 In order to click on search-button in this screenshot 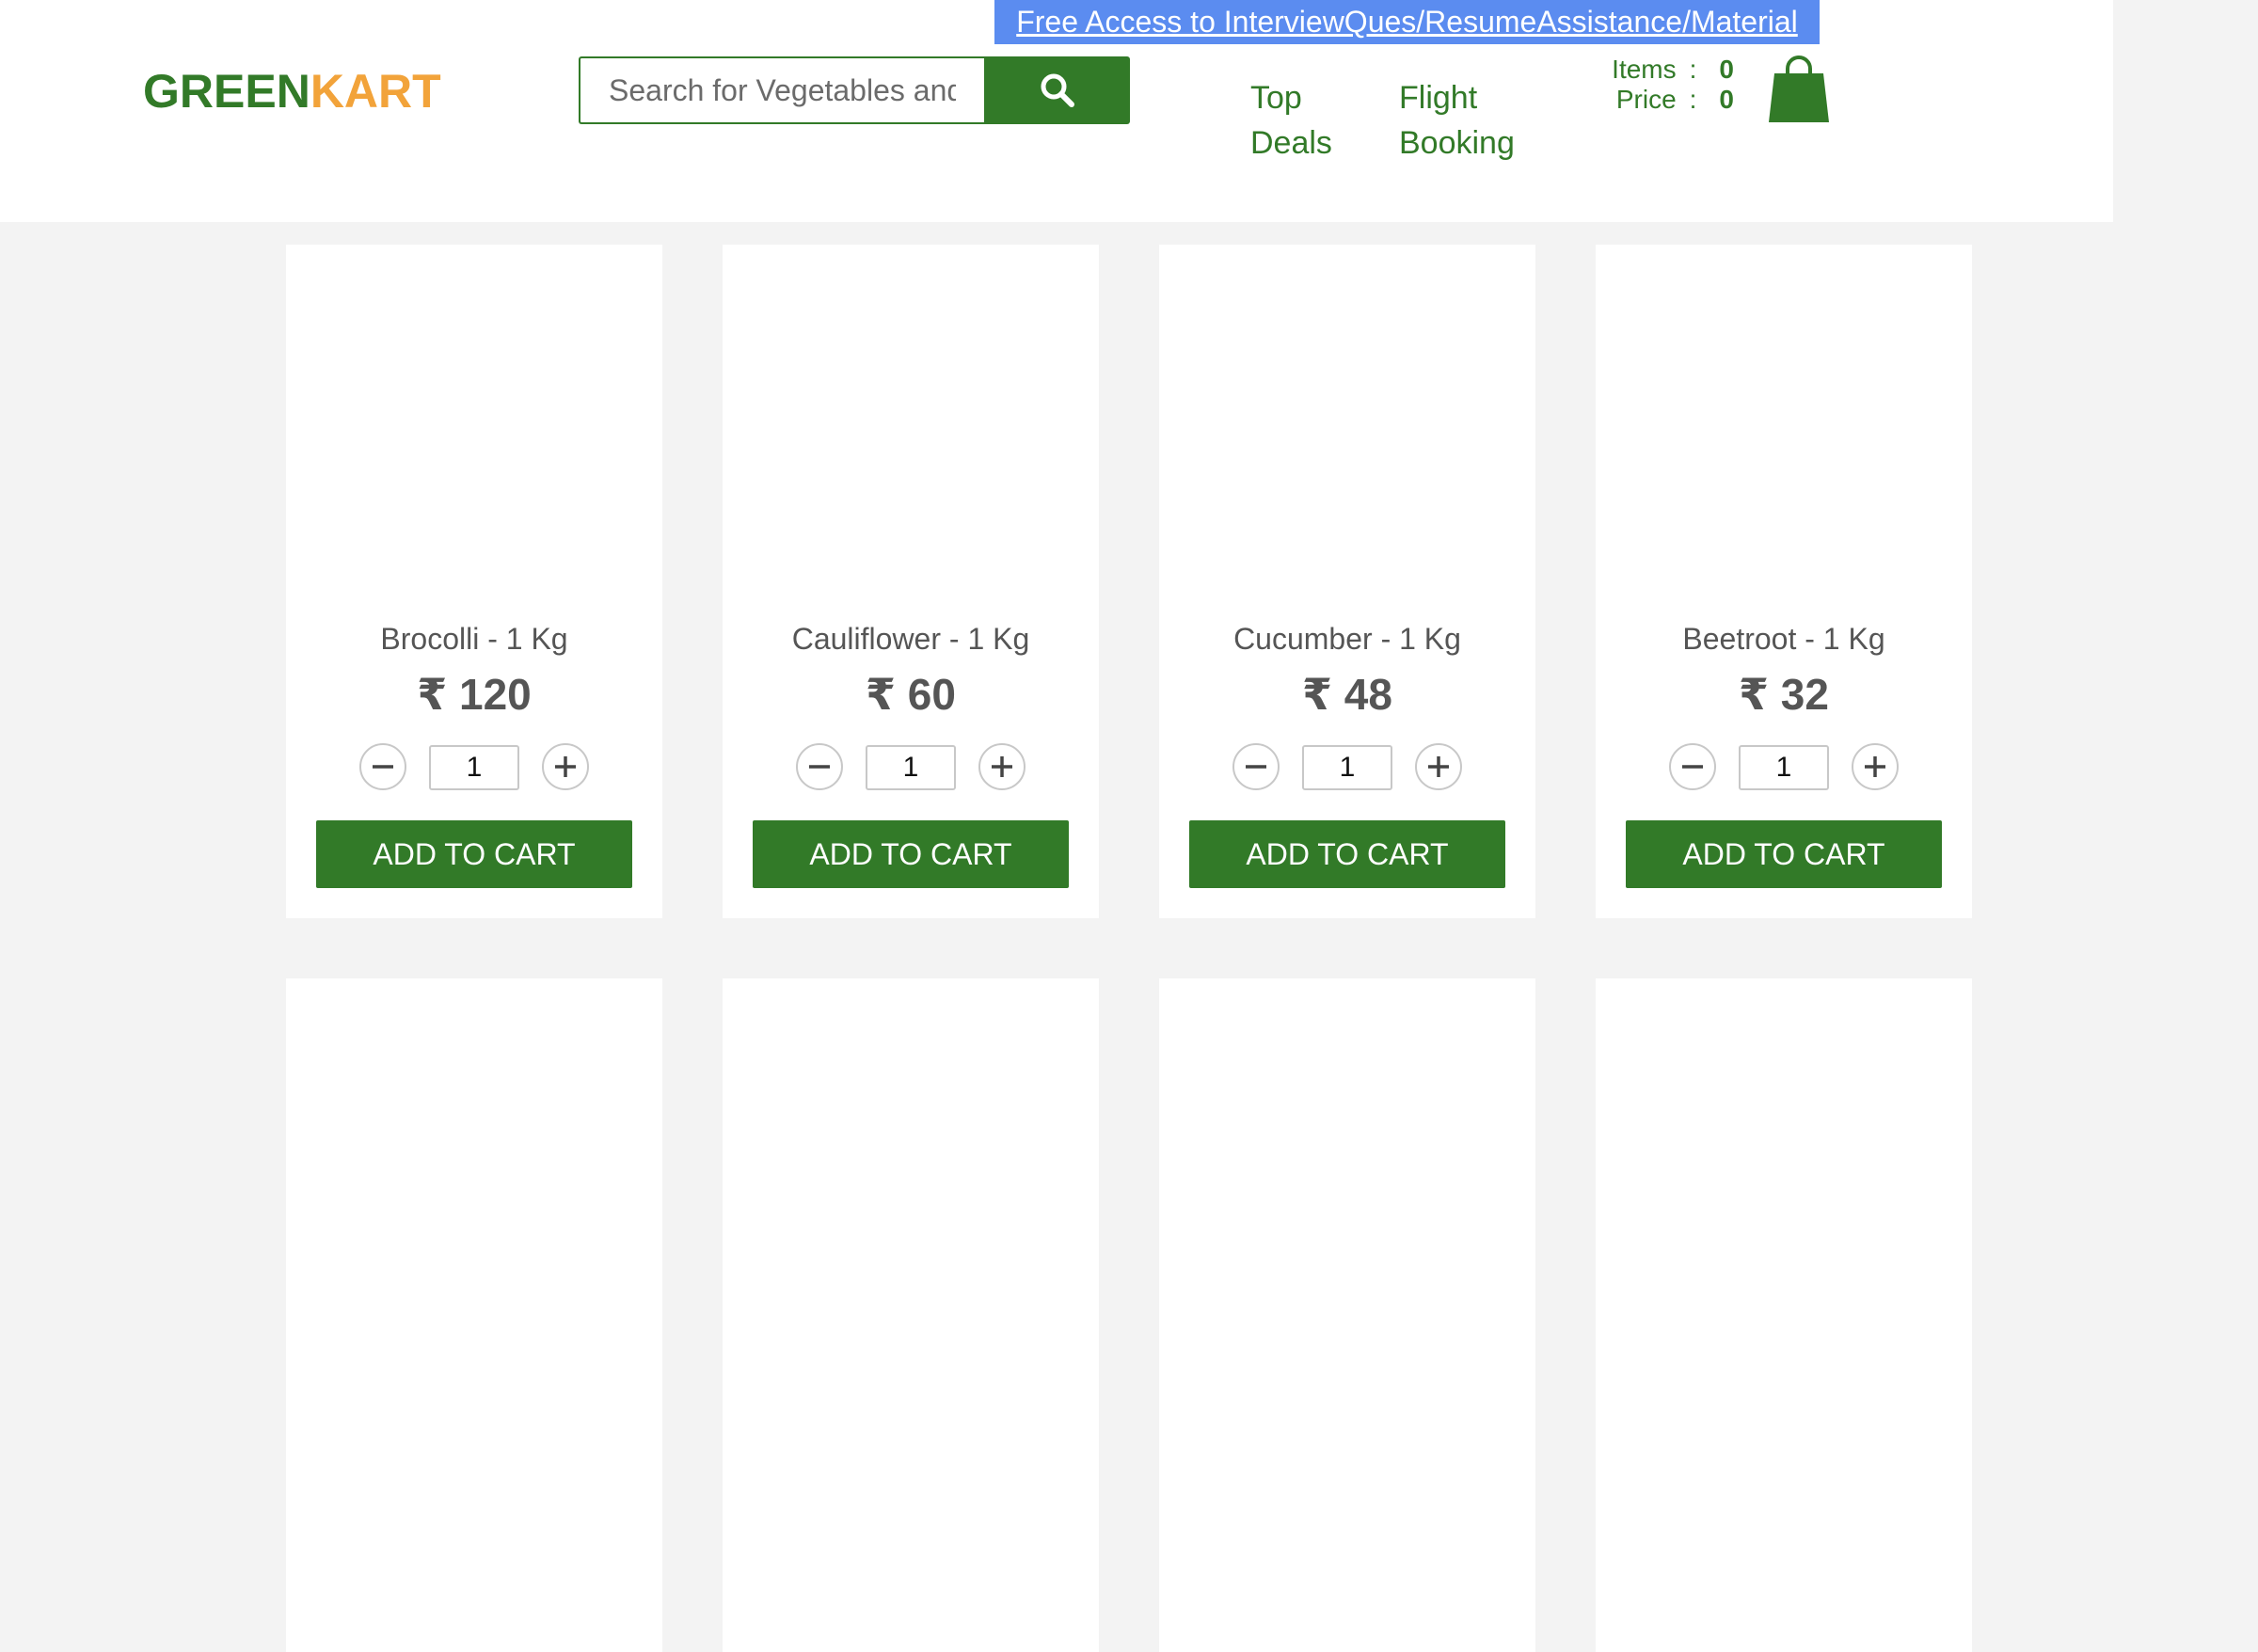, I will do `click(1057, 90)`.